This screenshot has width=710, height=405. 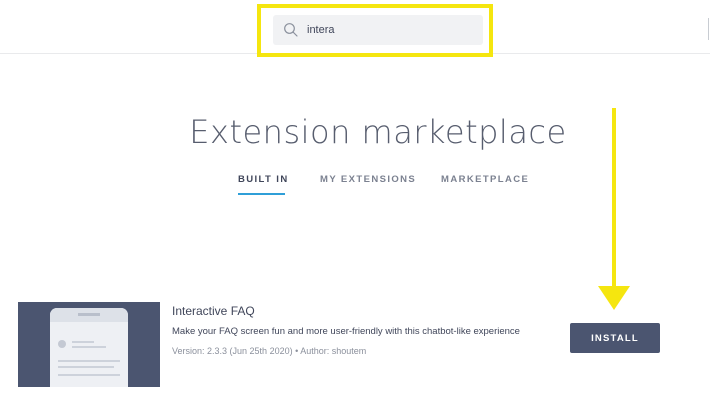 I want to click on tab-built-in: BUILT IN, so click(x=263, y=179).